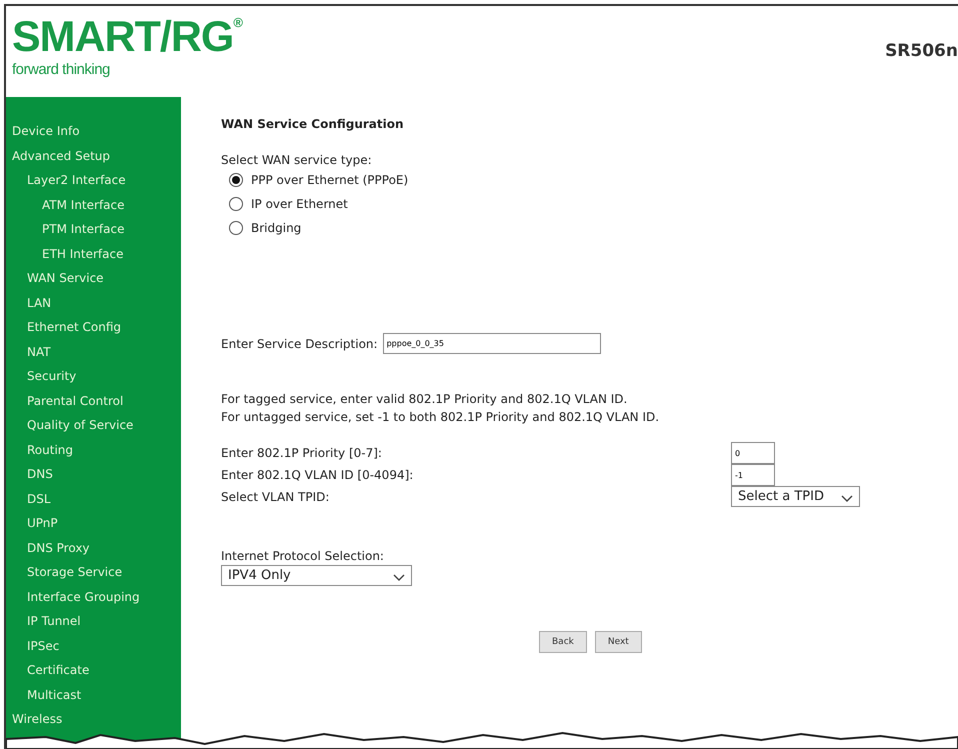  Describe the element at coordinates (93, 327) in the screenshot. I see `sidebar-link: Ethernet Config` at that location.